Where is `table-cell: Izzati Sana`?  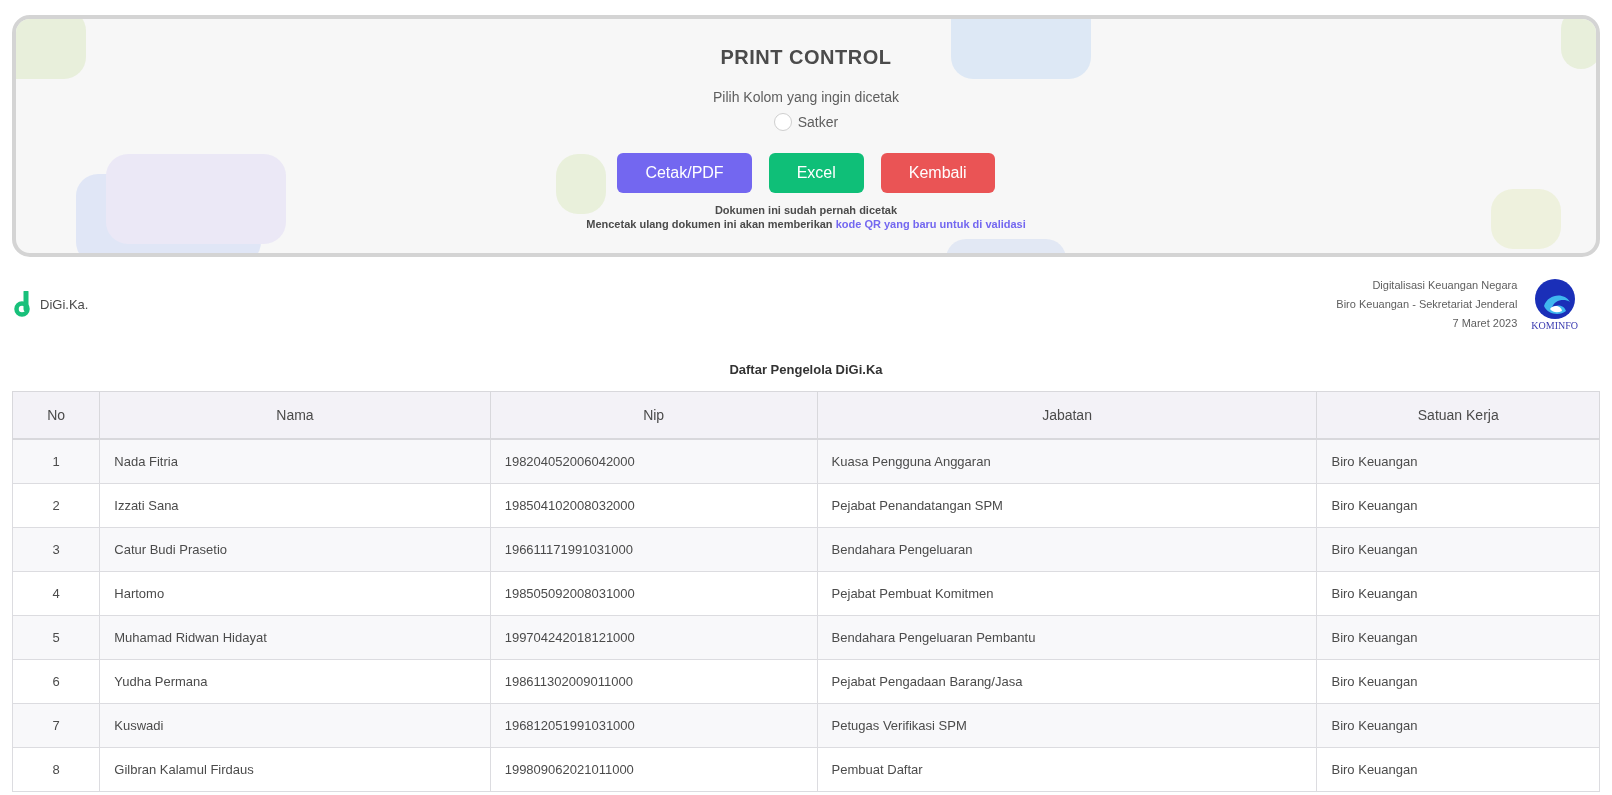
table-cell: Izzati Sana is located at coordinates (295, 505).